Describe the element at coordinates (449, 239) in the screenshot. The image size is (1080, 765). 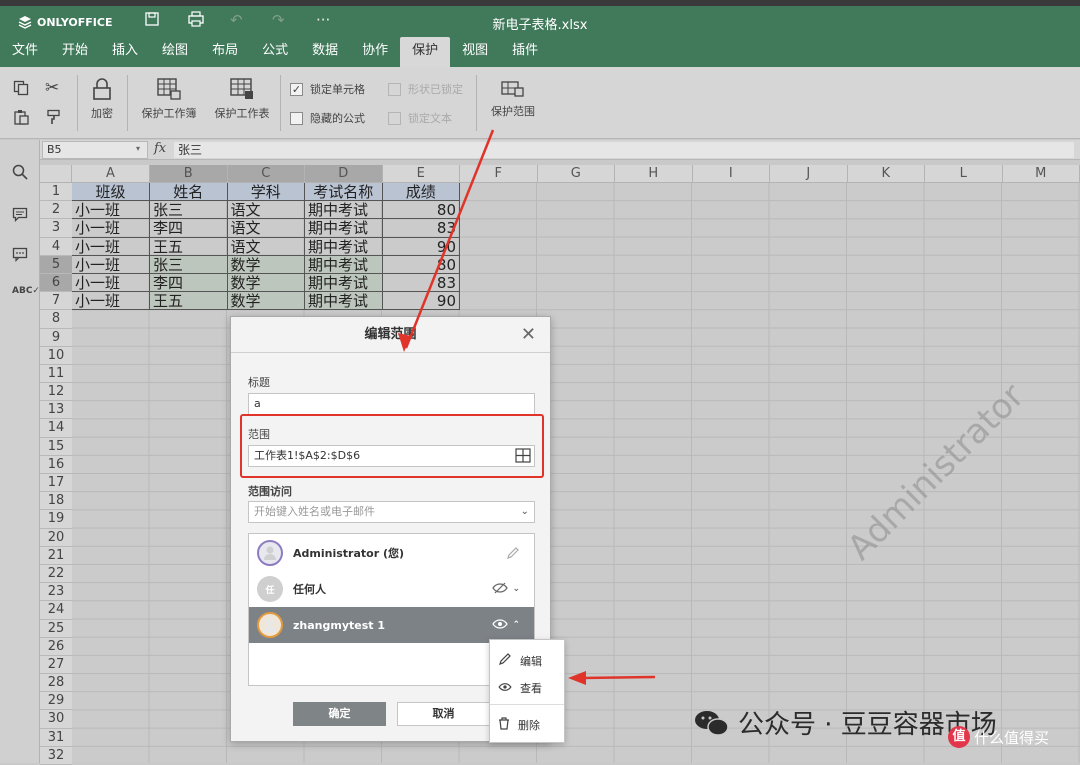
I see `annotation-arrow-to-dialog` at that location.